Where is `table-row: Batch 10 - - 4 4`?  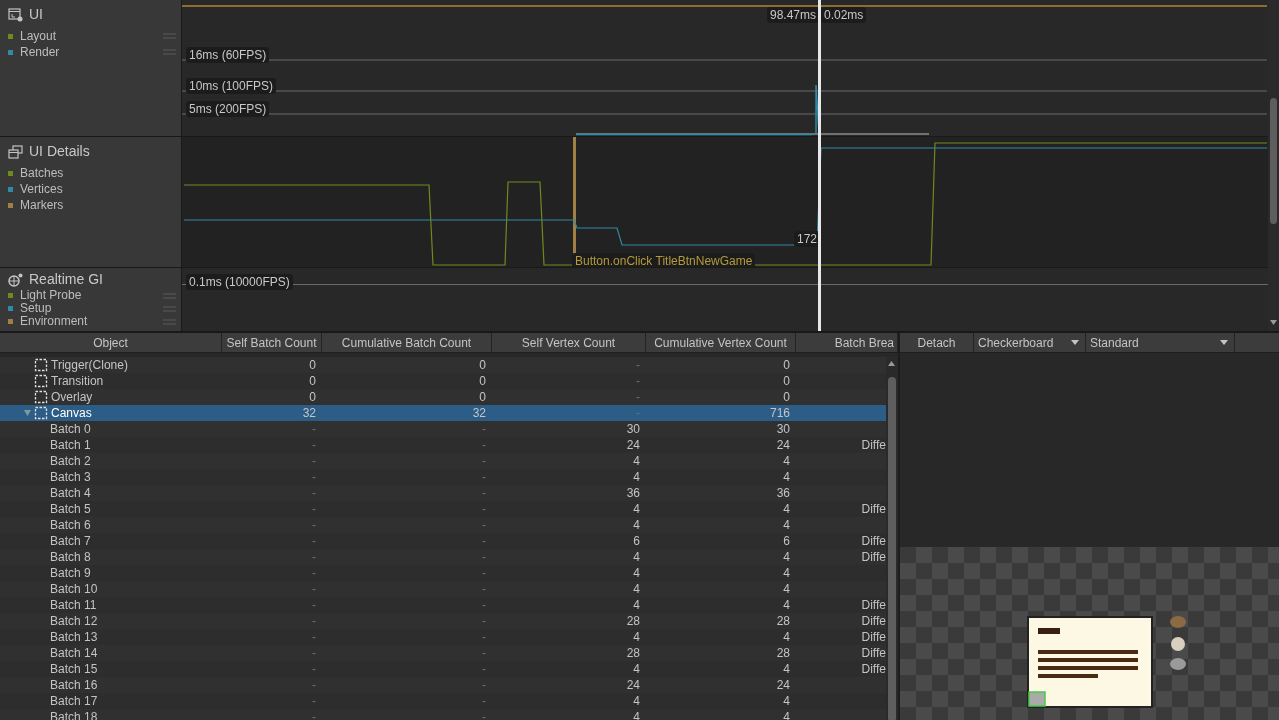 table-row: Batch 10 - - 4 4 is located at coordinates (443, 589).